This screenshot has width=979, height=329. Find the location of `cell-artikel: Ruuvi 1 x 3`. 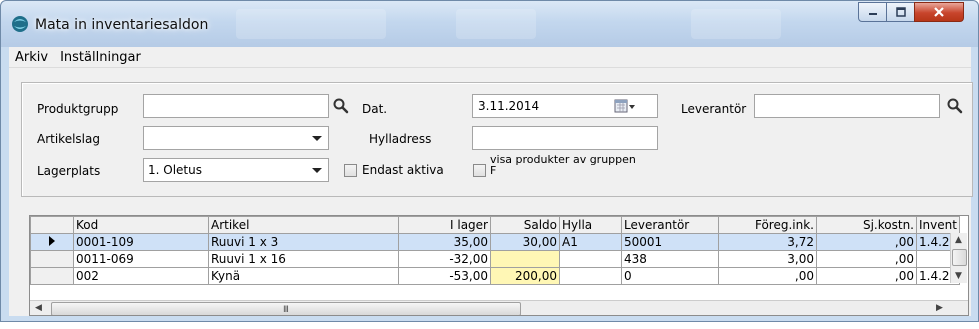

cell-artikel: Ruuvi 1 x 3 is located at coordinates (303, 242).